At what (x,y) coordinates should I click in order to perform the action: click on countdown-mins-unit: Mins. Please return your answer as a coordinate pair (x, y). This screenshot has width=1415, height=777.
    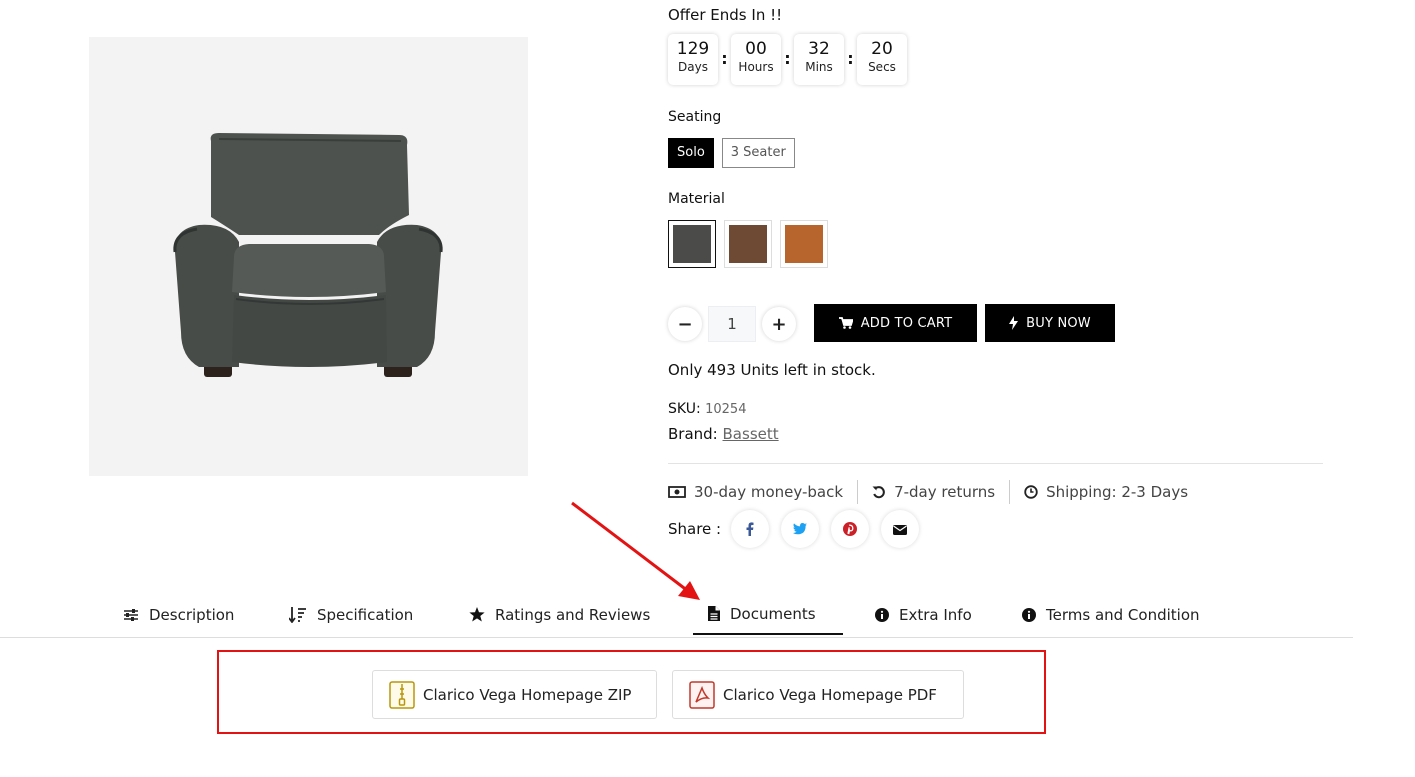
    Looking at the image, I should click on (819, 67).